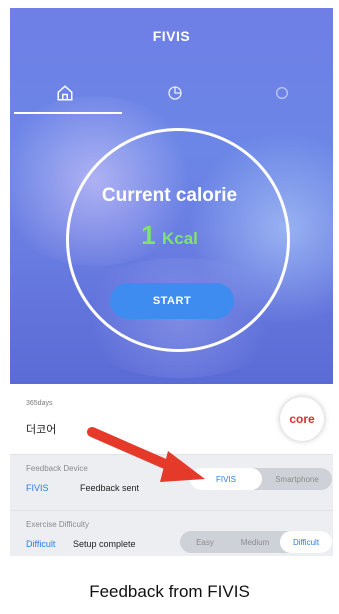 The image size is (339, 614). Describe the element at coordinates (171, 36) in the screenshot. I see `app-title: FIVIS` at that location.